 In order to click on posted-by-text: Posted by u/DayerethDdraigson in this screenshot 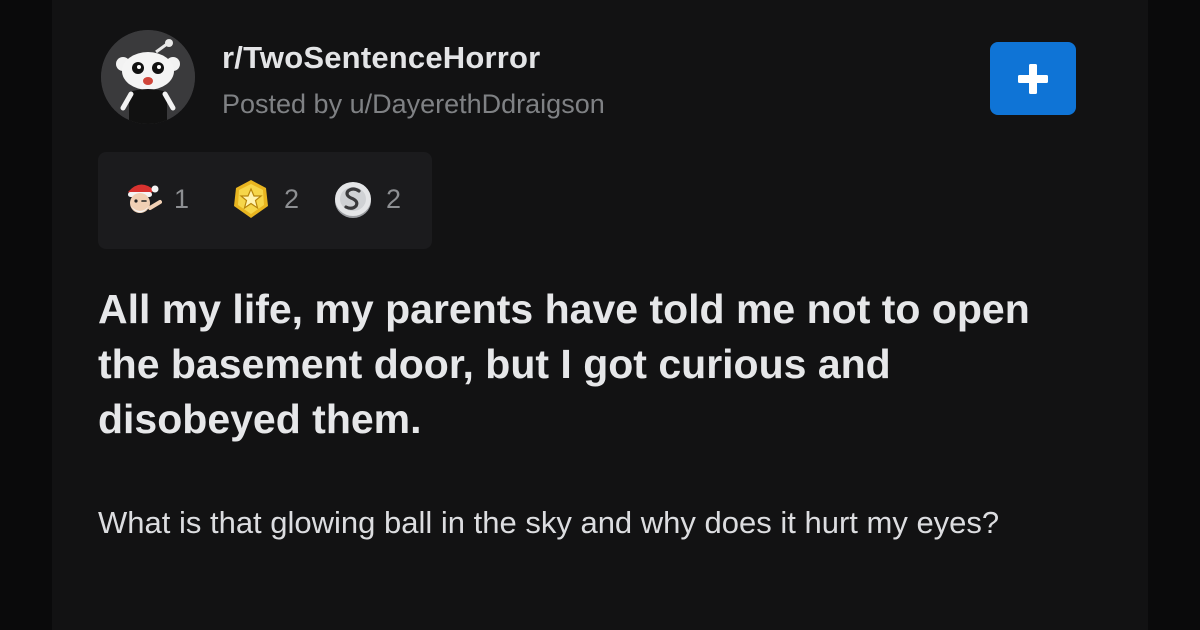, I will do `click(413, 104)`.